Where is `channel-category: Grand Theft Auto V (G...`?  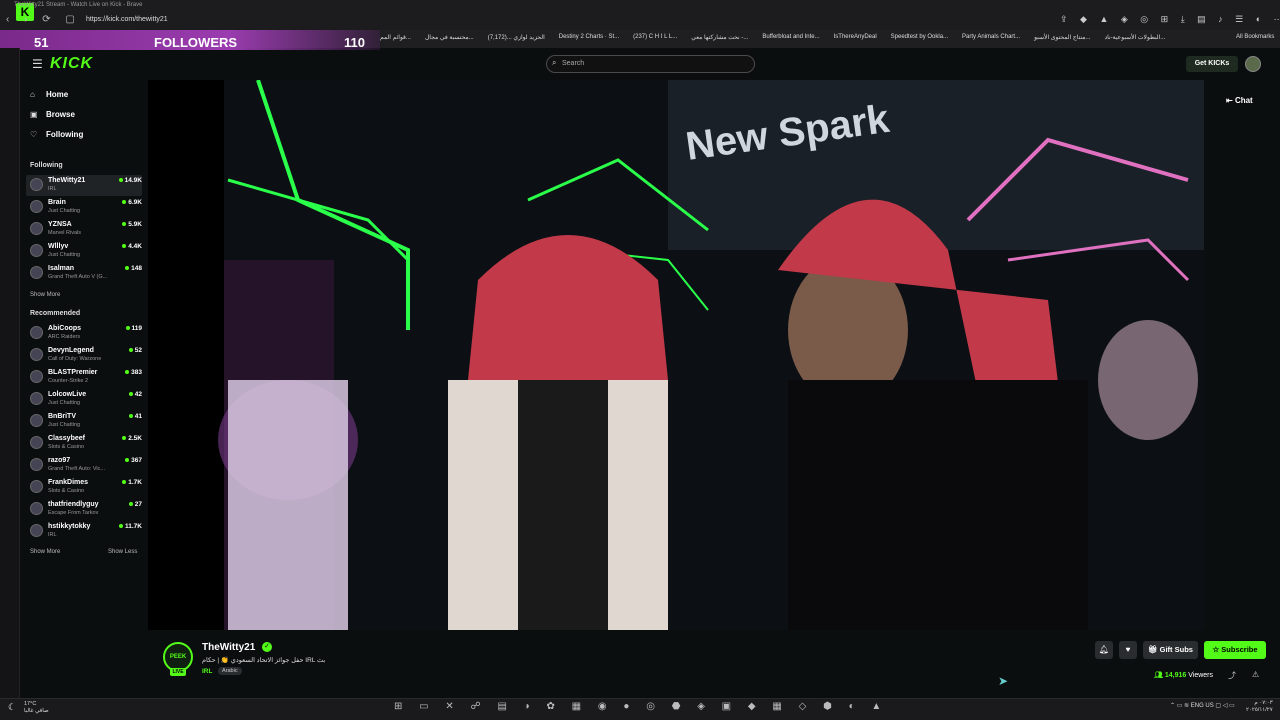 channel-category: Grand Theft Auto V (G... is located at coordinates (78, 277).